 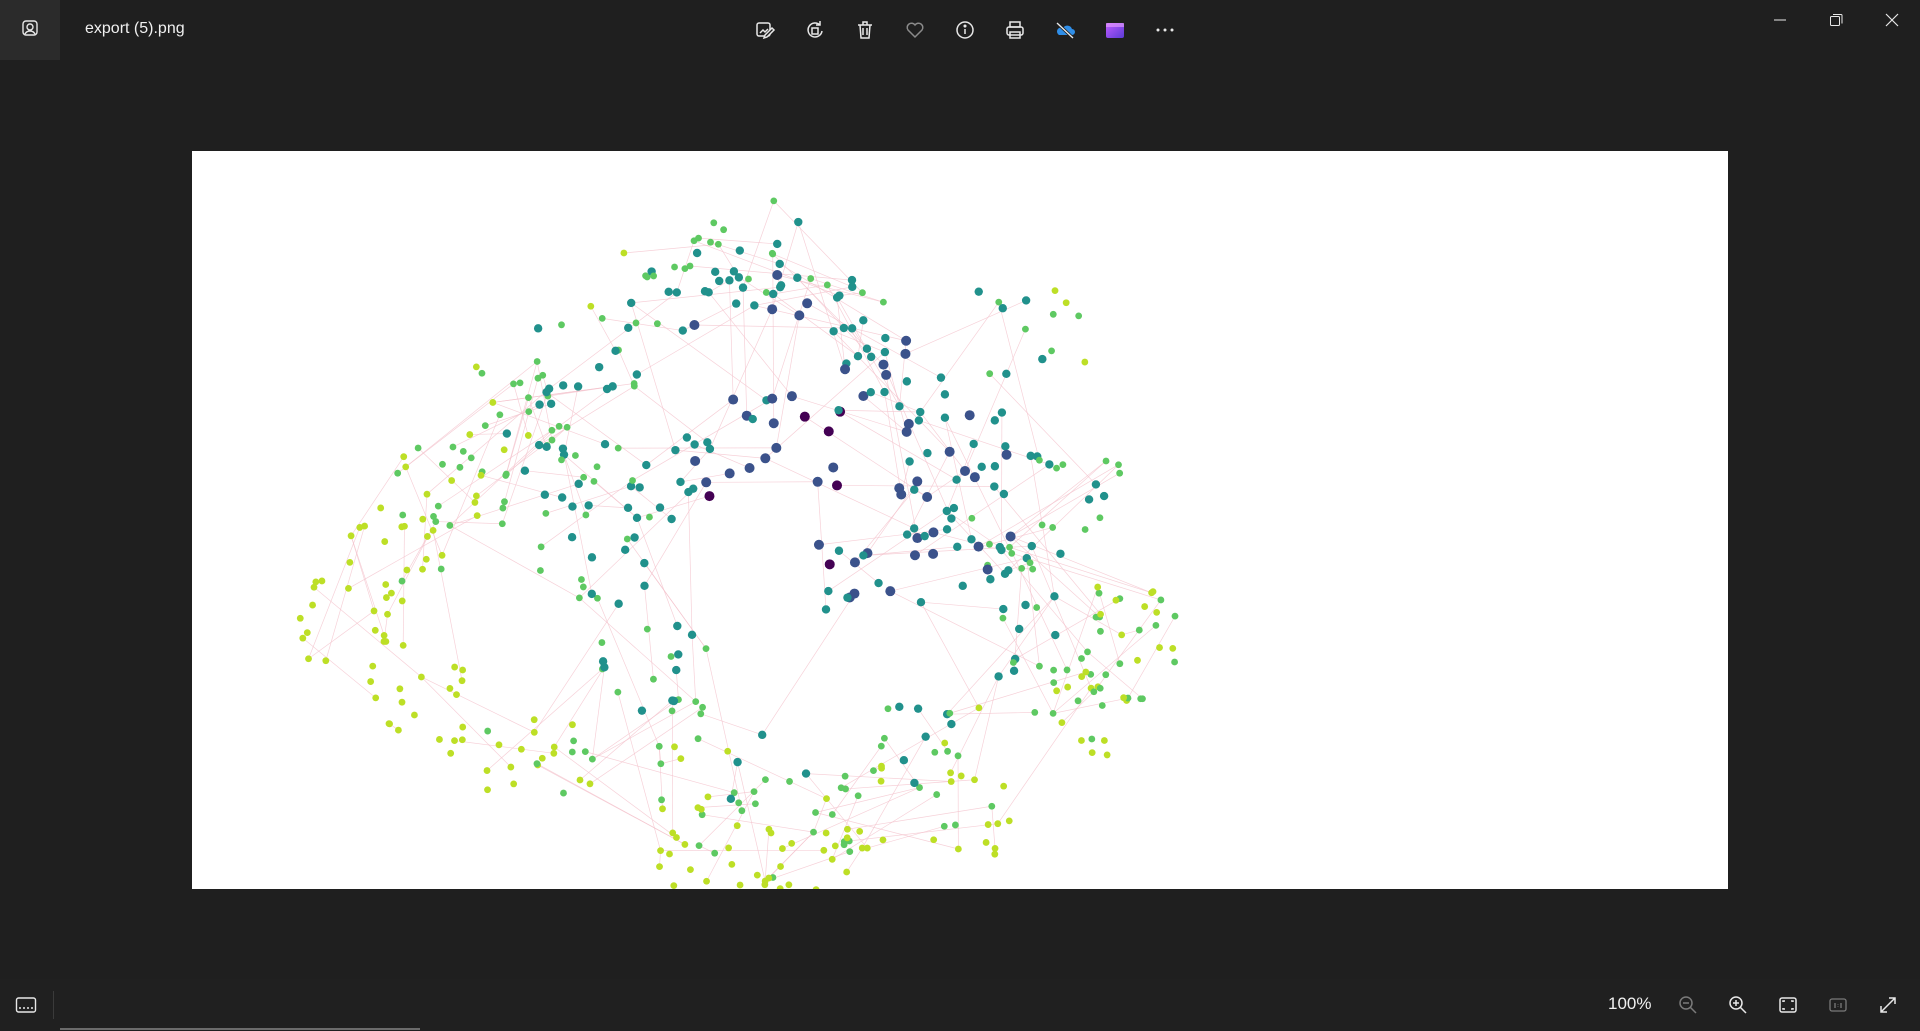 I want to click on more-options-icon, so click(x=1165, y=30).